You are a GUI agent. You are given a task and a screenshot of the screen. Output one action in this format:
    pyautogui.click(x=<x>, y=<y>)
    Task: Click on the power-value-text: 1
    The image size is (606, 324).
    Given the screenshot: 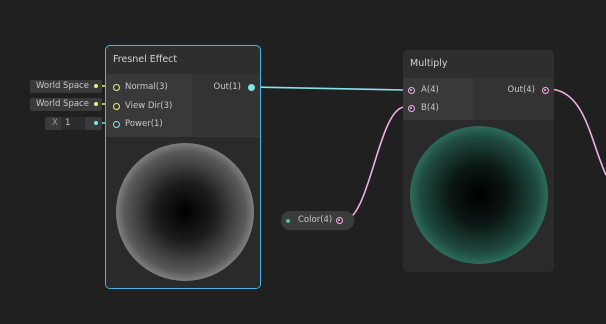 What is the action you would take?
    pyautogui.click(x=68, y=123)
    